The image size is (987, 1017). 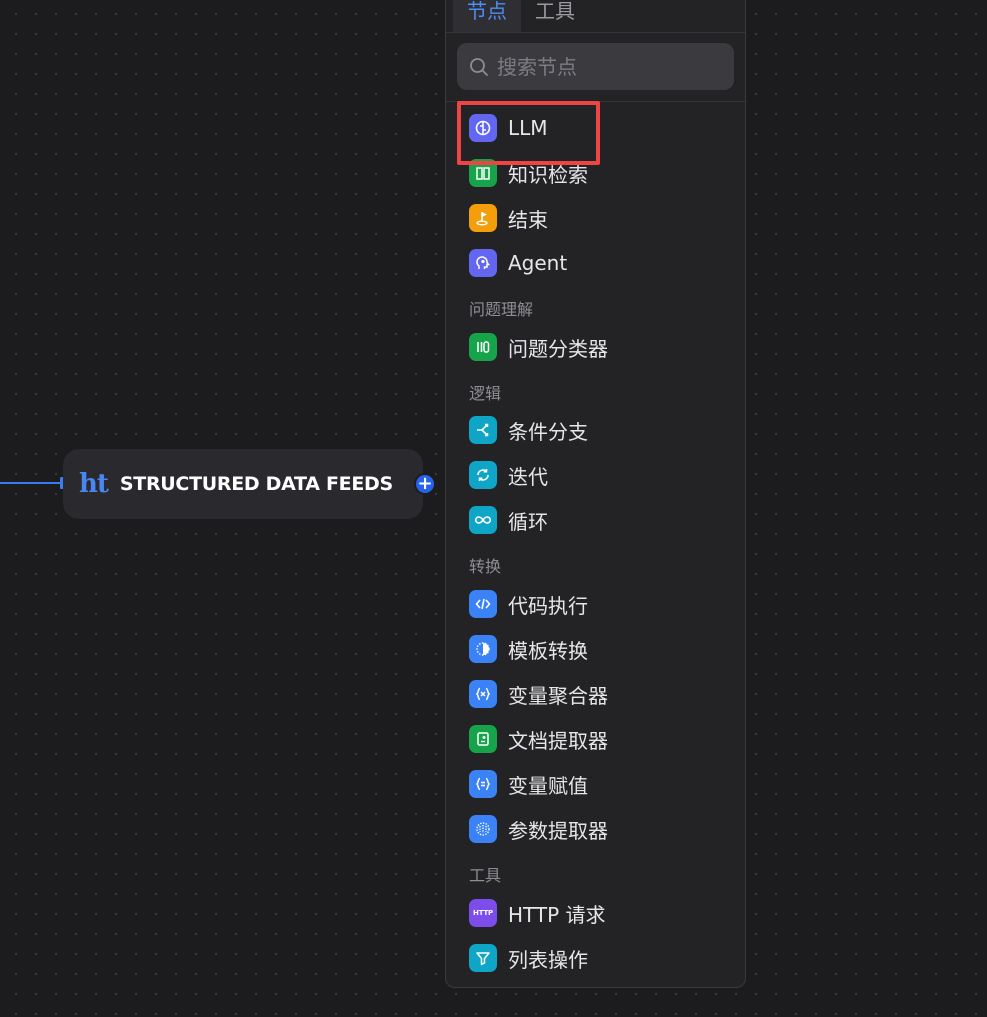 What do you see at coordinates (607, 66) in the screenshot?
I see `search-input` at bounding box center [607, 66].